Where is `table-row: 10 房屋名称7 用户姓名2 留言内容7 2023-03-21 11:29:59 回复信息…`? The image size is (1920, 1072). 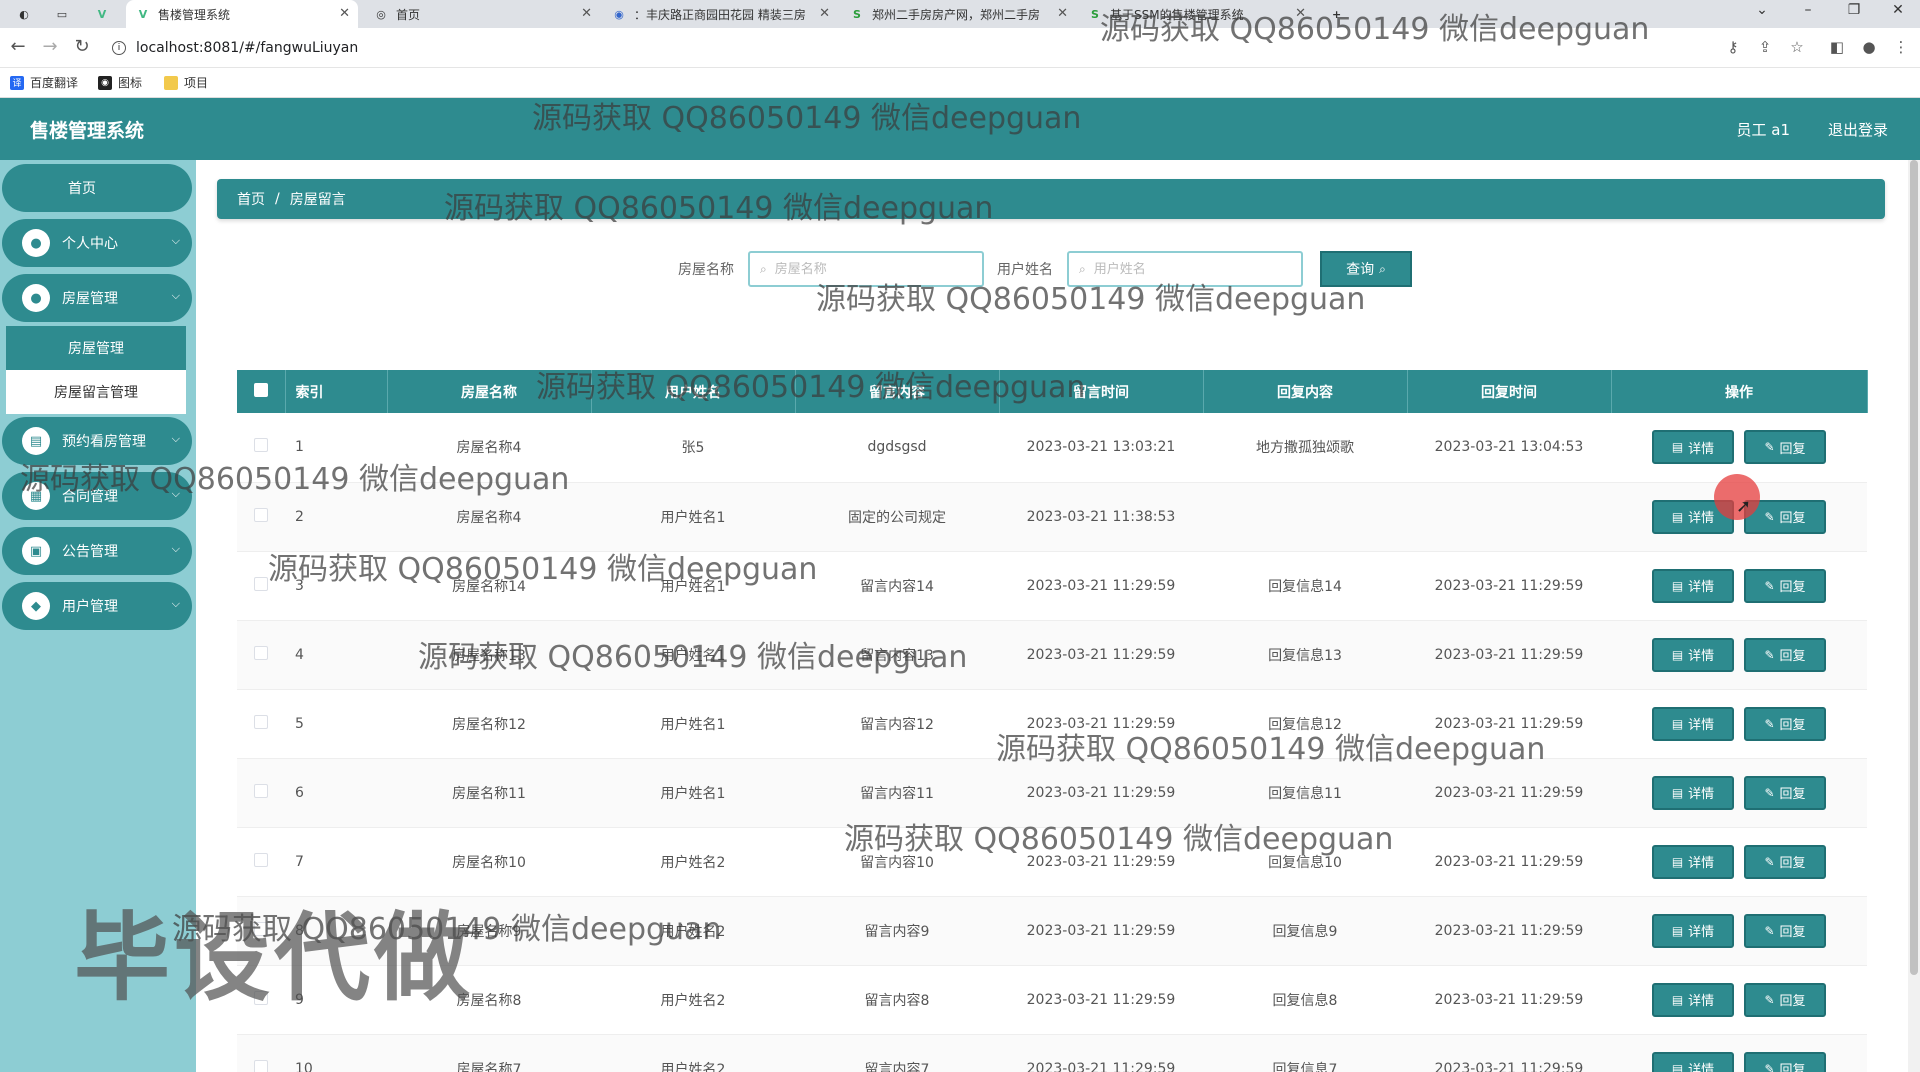
table-row: 10 房屋名称7 用户姓名2 留言内容7 2023-03-21 11:29:59 回复信息… is located at coordinates (1052, 1053).